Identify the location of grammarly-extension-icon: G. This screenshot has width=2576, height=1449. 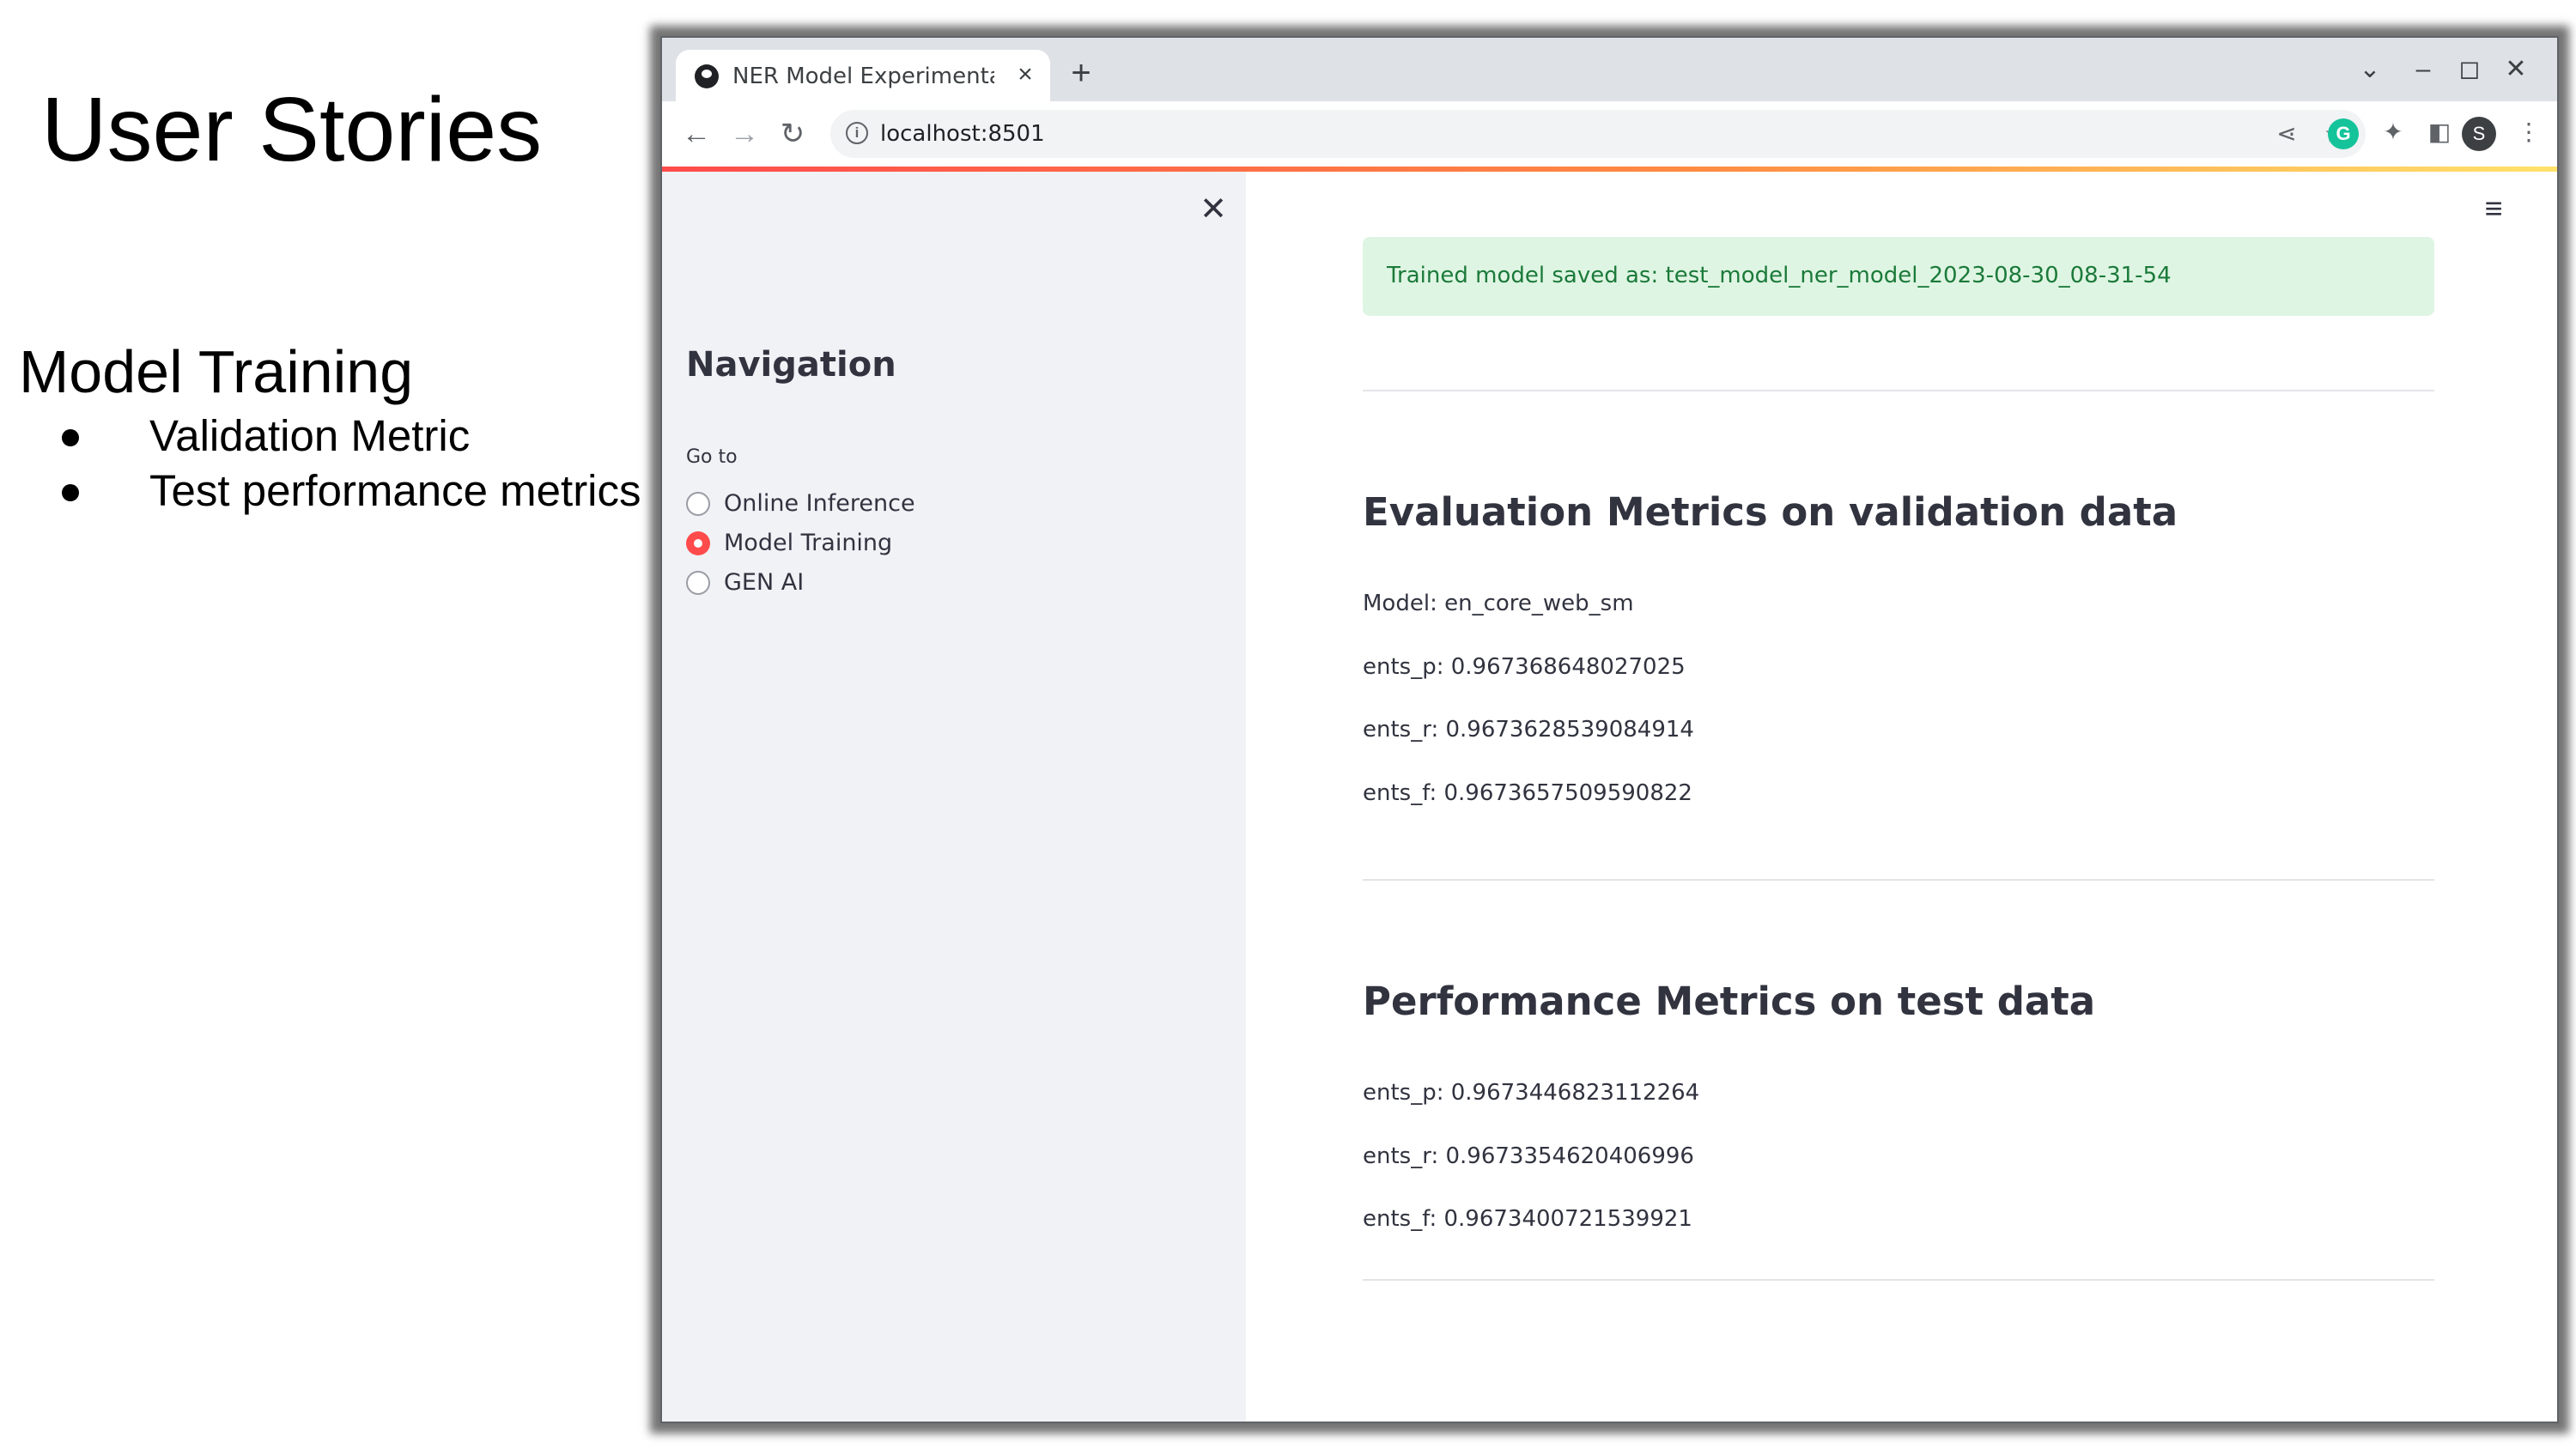
(2343, 133).